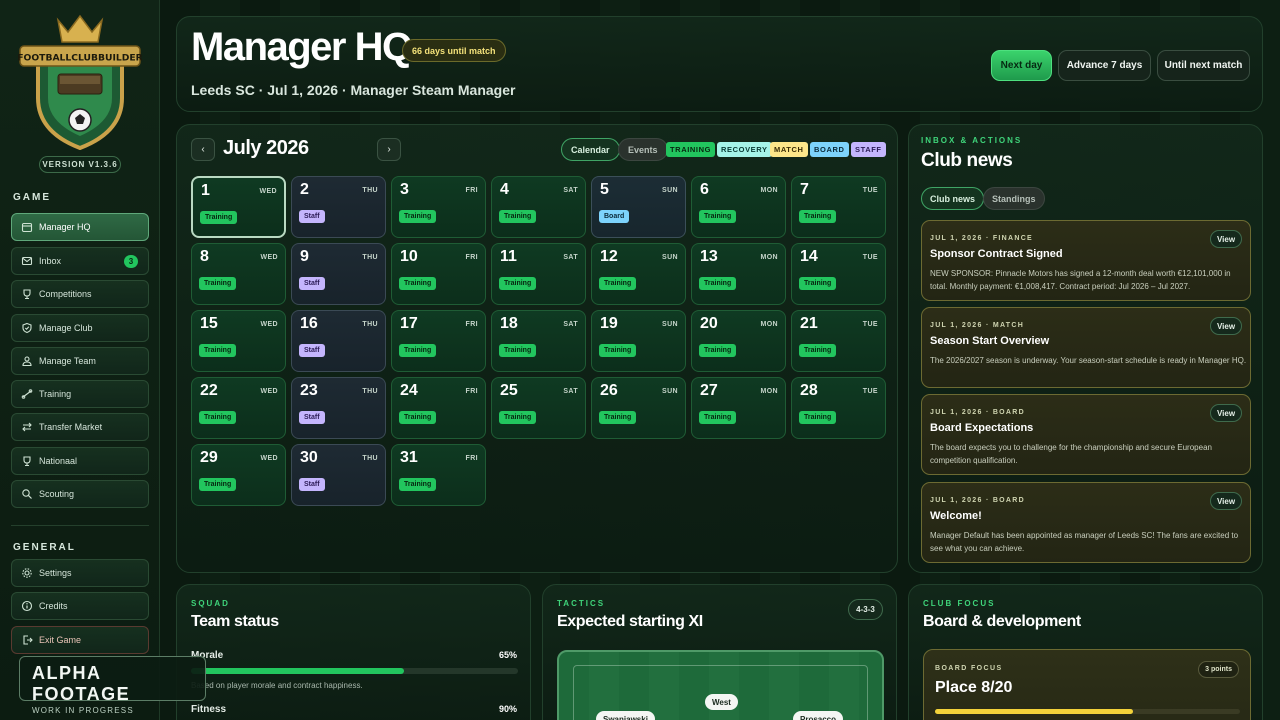 The height and width of the screenshot is (720, 1280). I want to click on day-of-week: FRI, so click(471, 257).